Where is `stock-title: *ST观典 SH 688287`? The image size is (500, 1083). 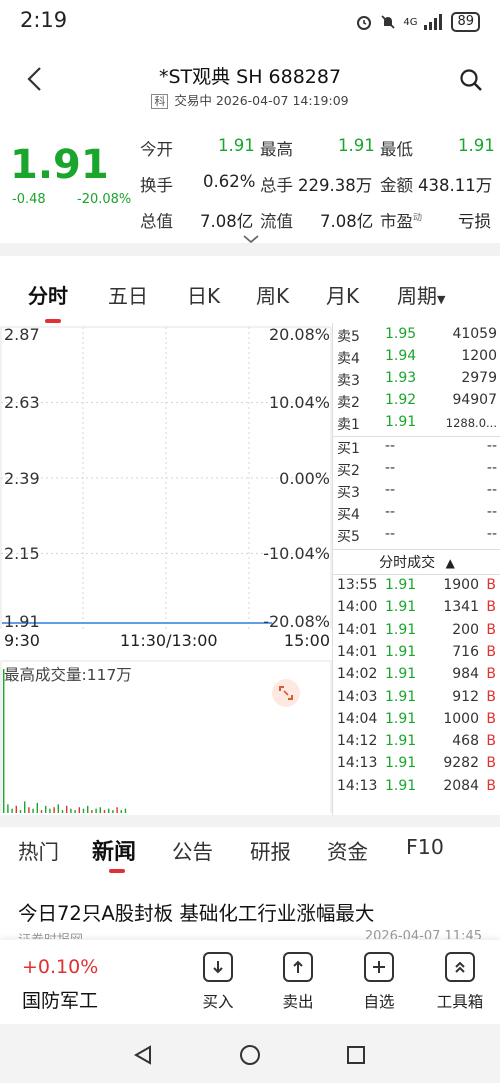
stock-title: *ST观典 SH 688287 is located at coordinates (250, 77).